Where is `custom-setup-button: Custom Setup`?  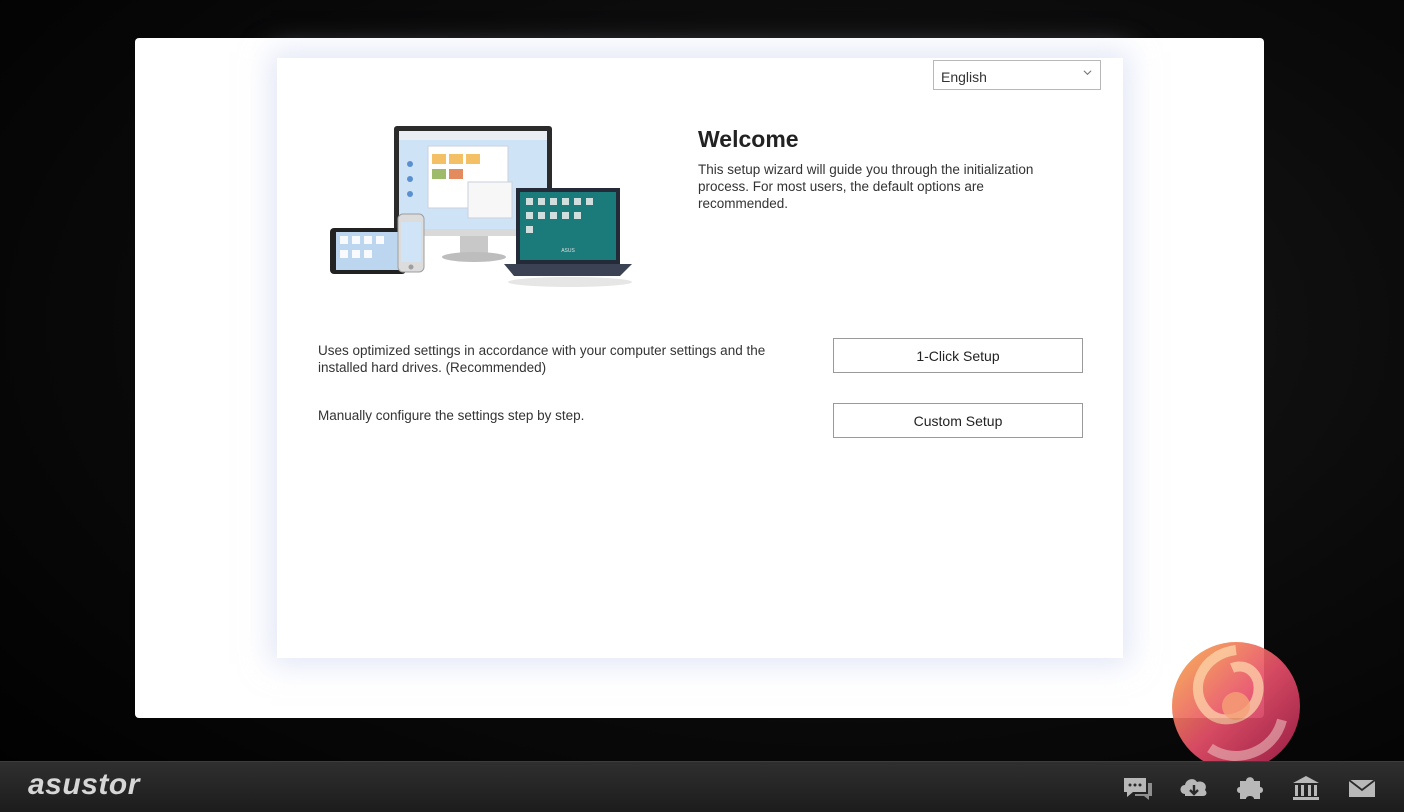 custom-setup-button: Custom Setup is located at coordinates (958, 420).